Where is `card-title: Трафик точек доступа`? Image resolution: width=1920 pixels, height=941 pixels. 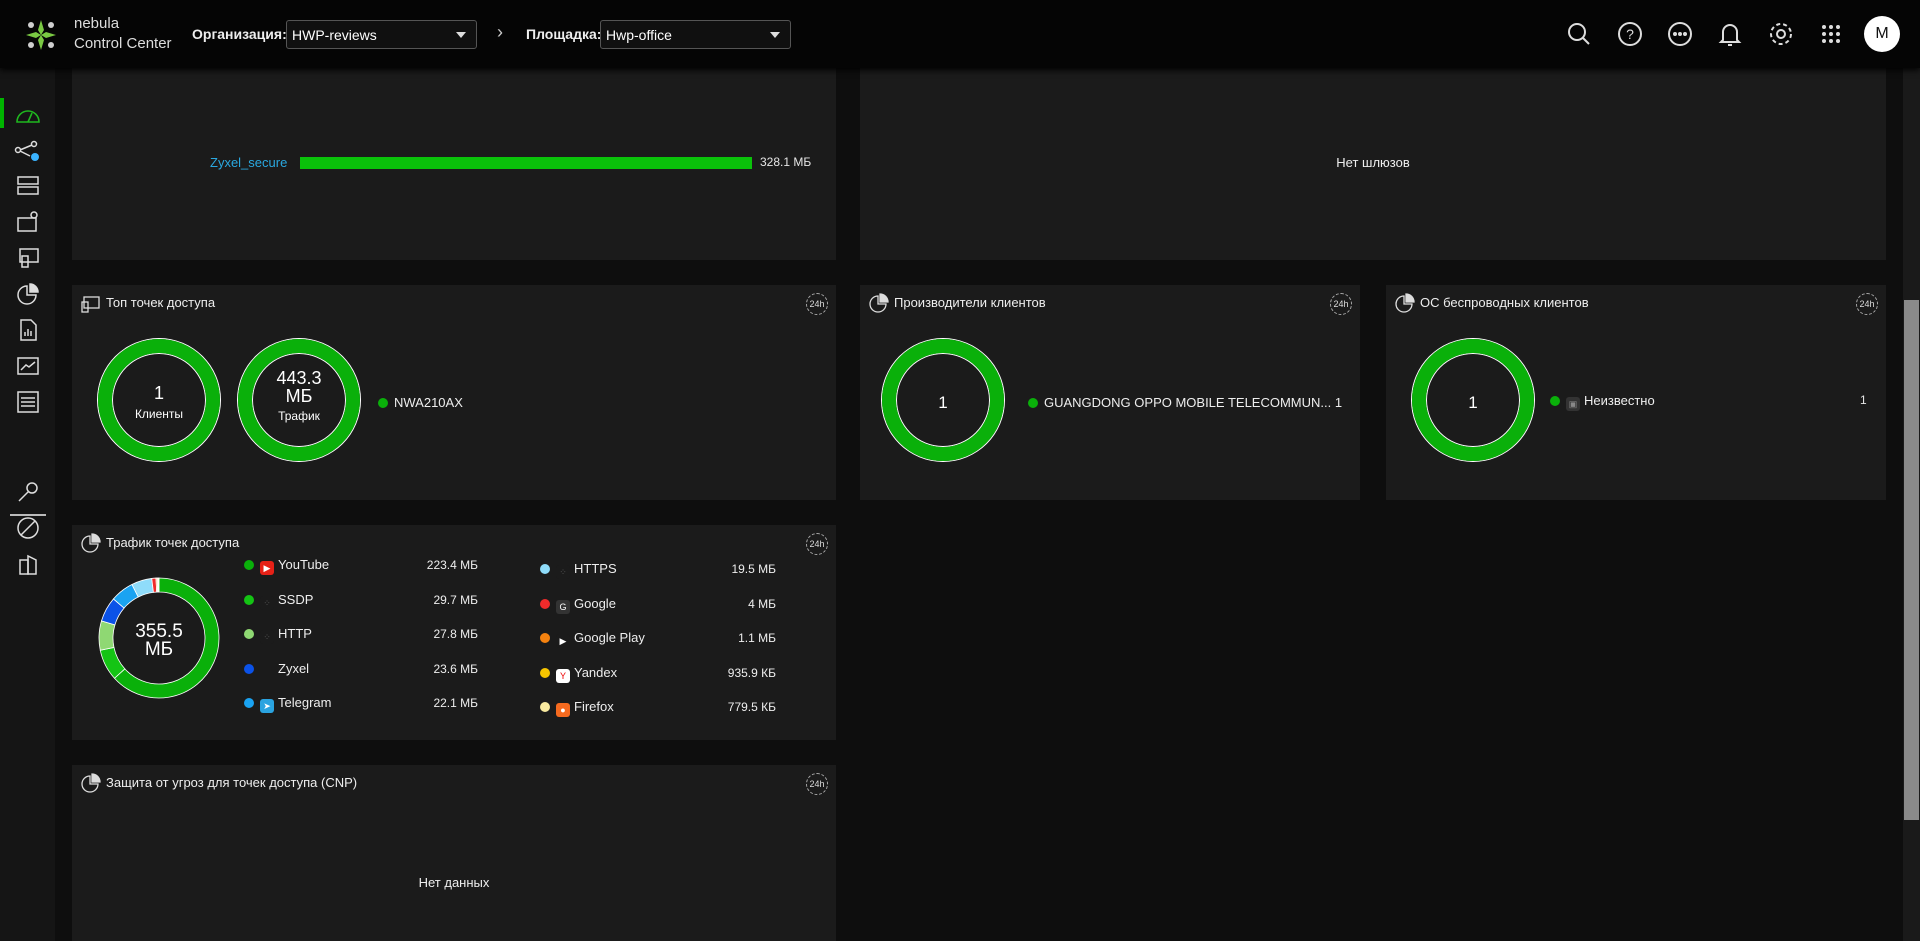 card-title: Трафик точек доступа is located at coordinates (173, 542).